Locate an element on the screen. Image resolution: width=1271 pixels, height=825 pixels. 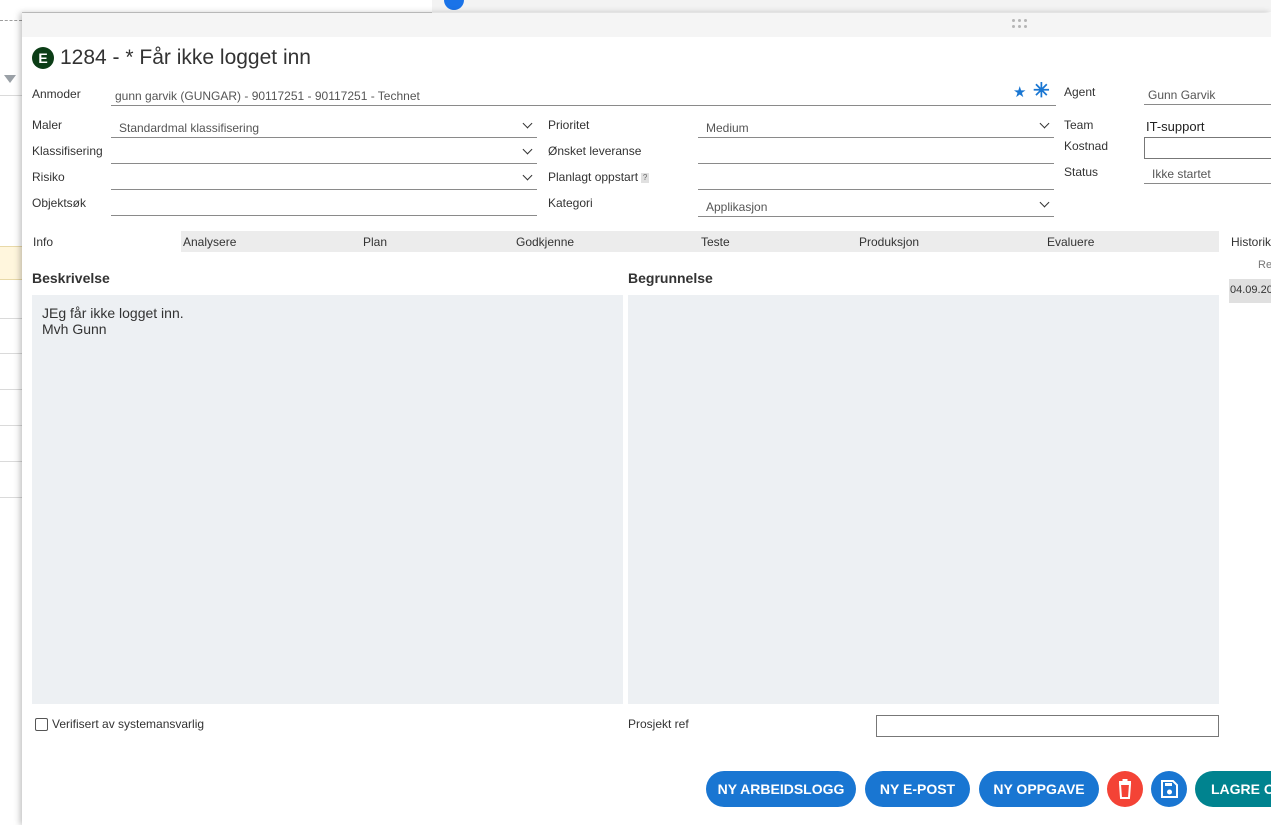
asterisk-icon: ✳ is located at coordinates (1041, 91).